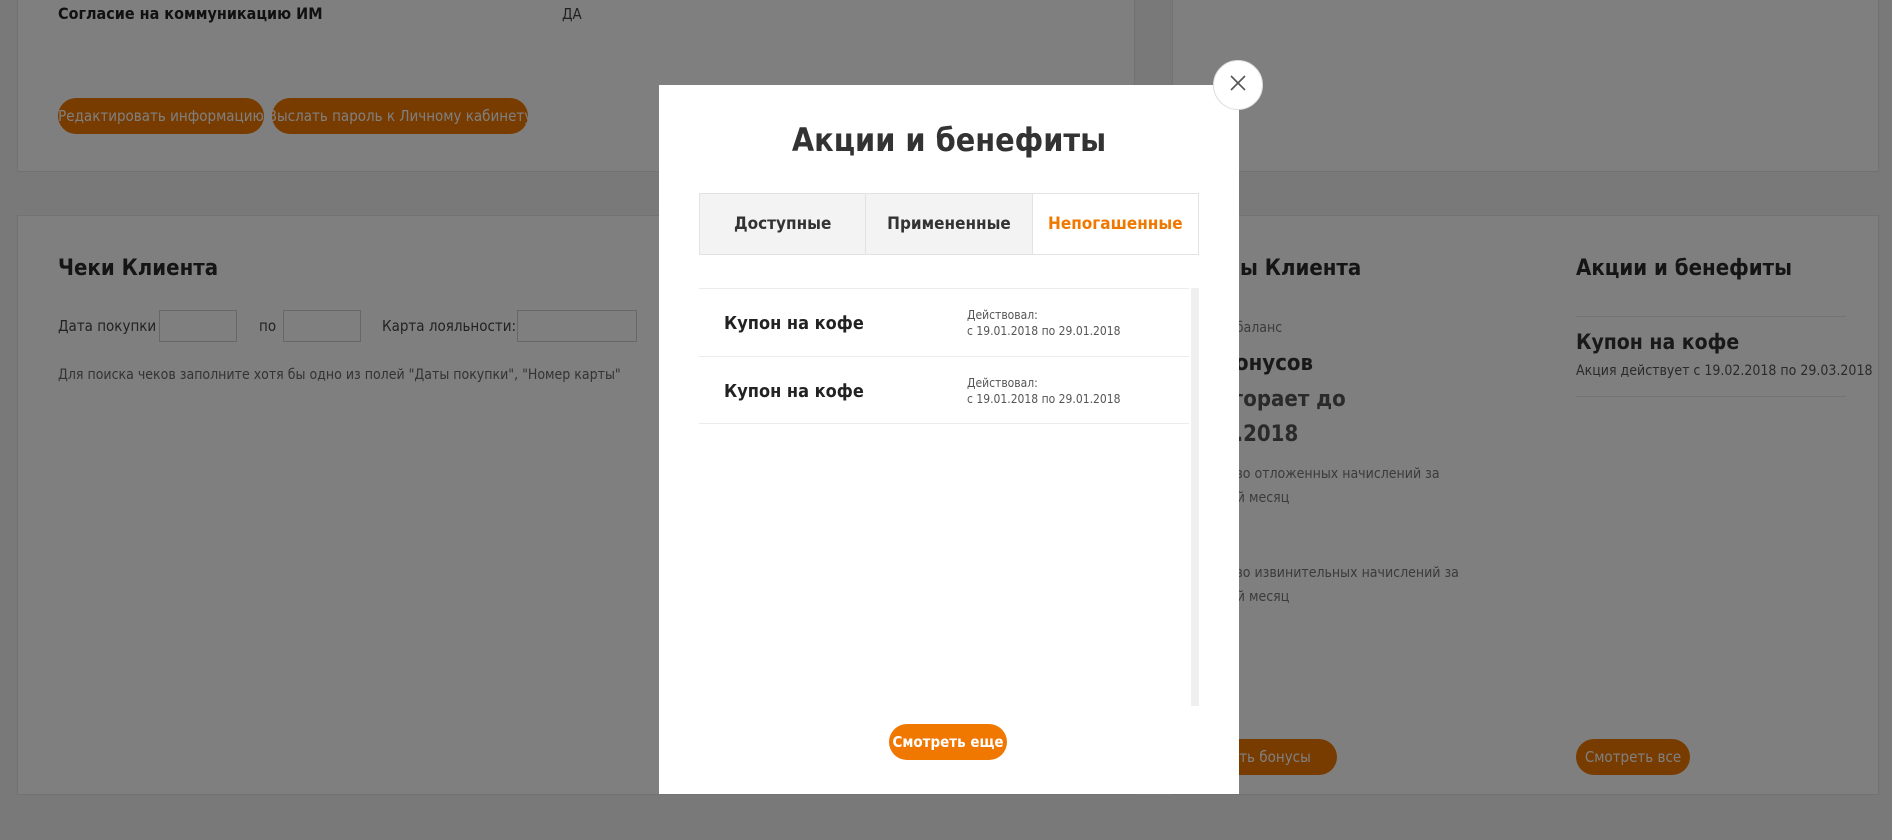 The width and height of the screenshot is (1892, 840). I want to click on close-icon, so click(1238, 85).